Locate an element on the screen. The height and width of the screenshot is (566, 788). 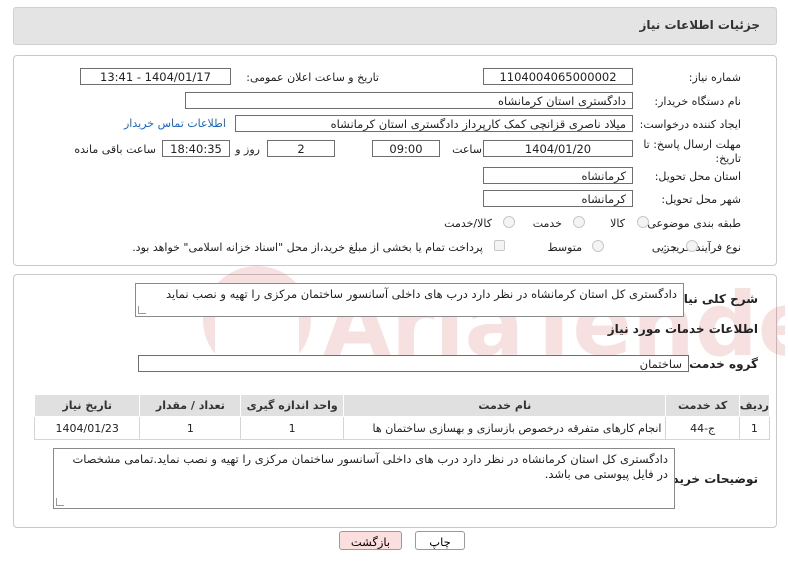
col-row: ردیف is located at coordinates (754, 405).